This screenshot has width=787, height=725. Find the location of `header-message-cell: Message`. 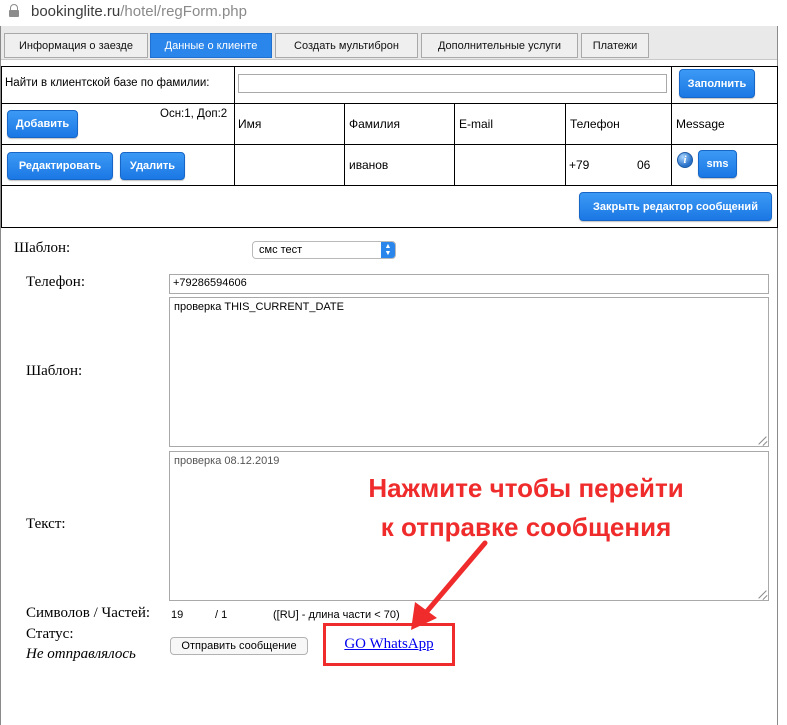

header-message-cell: Message is located at coordinates (724, 124).